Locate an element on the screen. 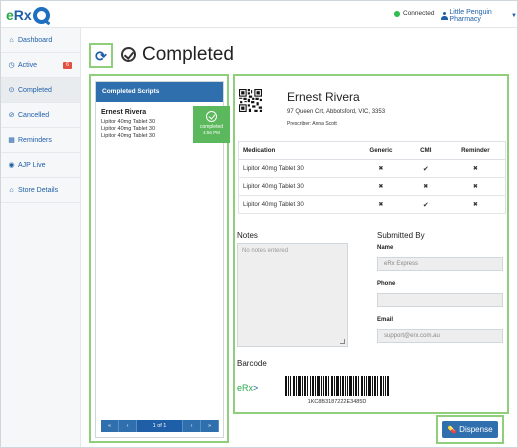 The image size is (518, 448). qr-code-icon is located at coordinates (250, 100).